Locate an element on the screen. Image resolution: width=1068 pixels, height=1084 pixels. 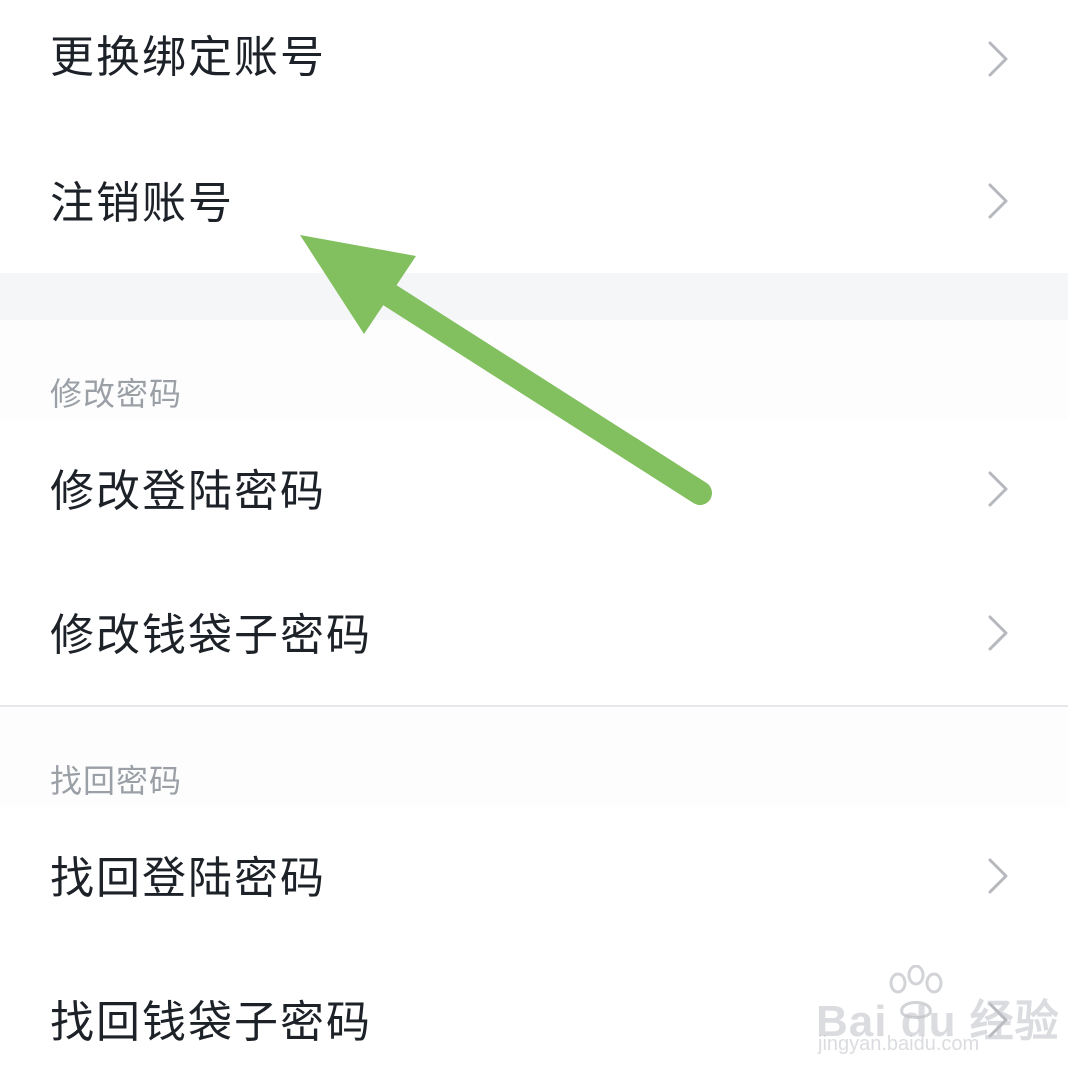
settings-item-label: 注销账号 is located at coordinates (142, 203).